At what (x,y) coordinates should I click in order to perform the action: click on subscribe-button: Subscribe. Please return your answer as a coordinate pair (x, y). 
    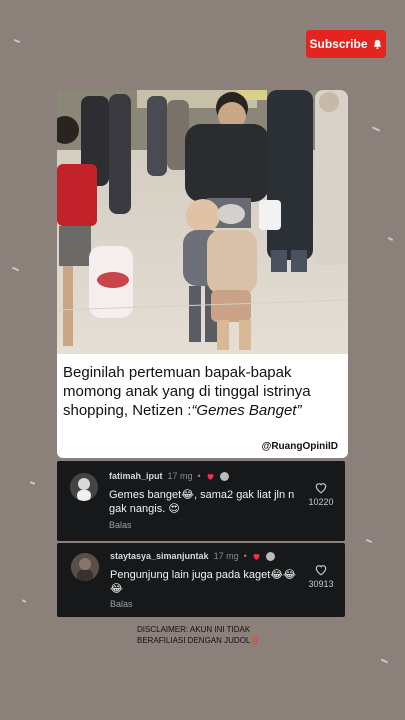
    Looking at the image, I should click on (346, 44).